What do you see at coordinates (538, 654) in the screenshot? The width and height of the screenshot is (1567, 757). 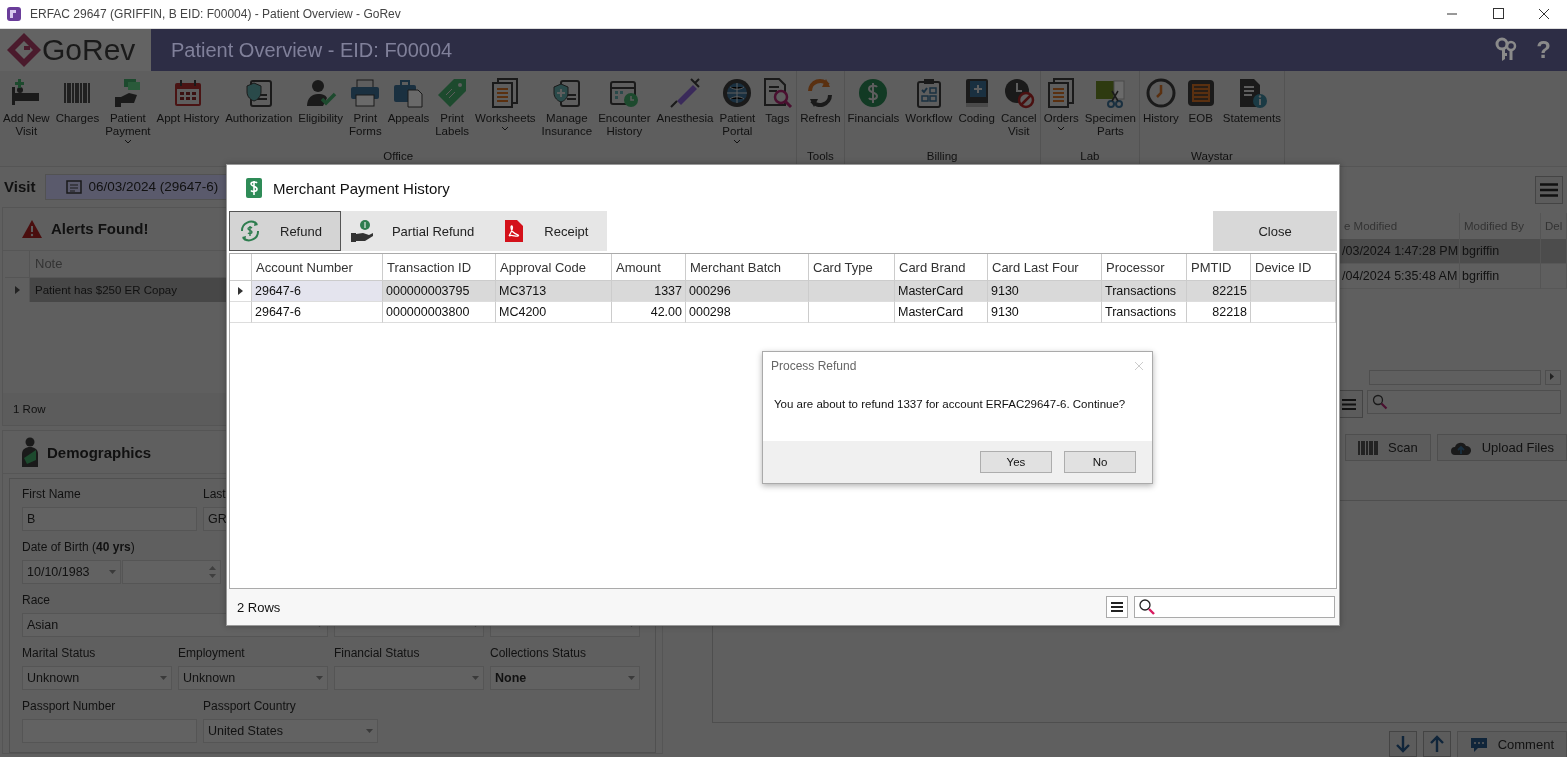 I see `field-label: Collections Status` at bounding box center [538, 654].